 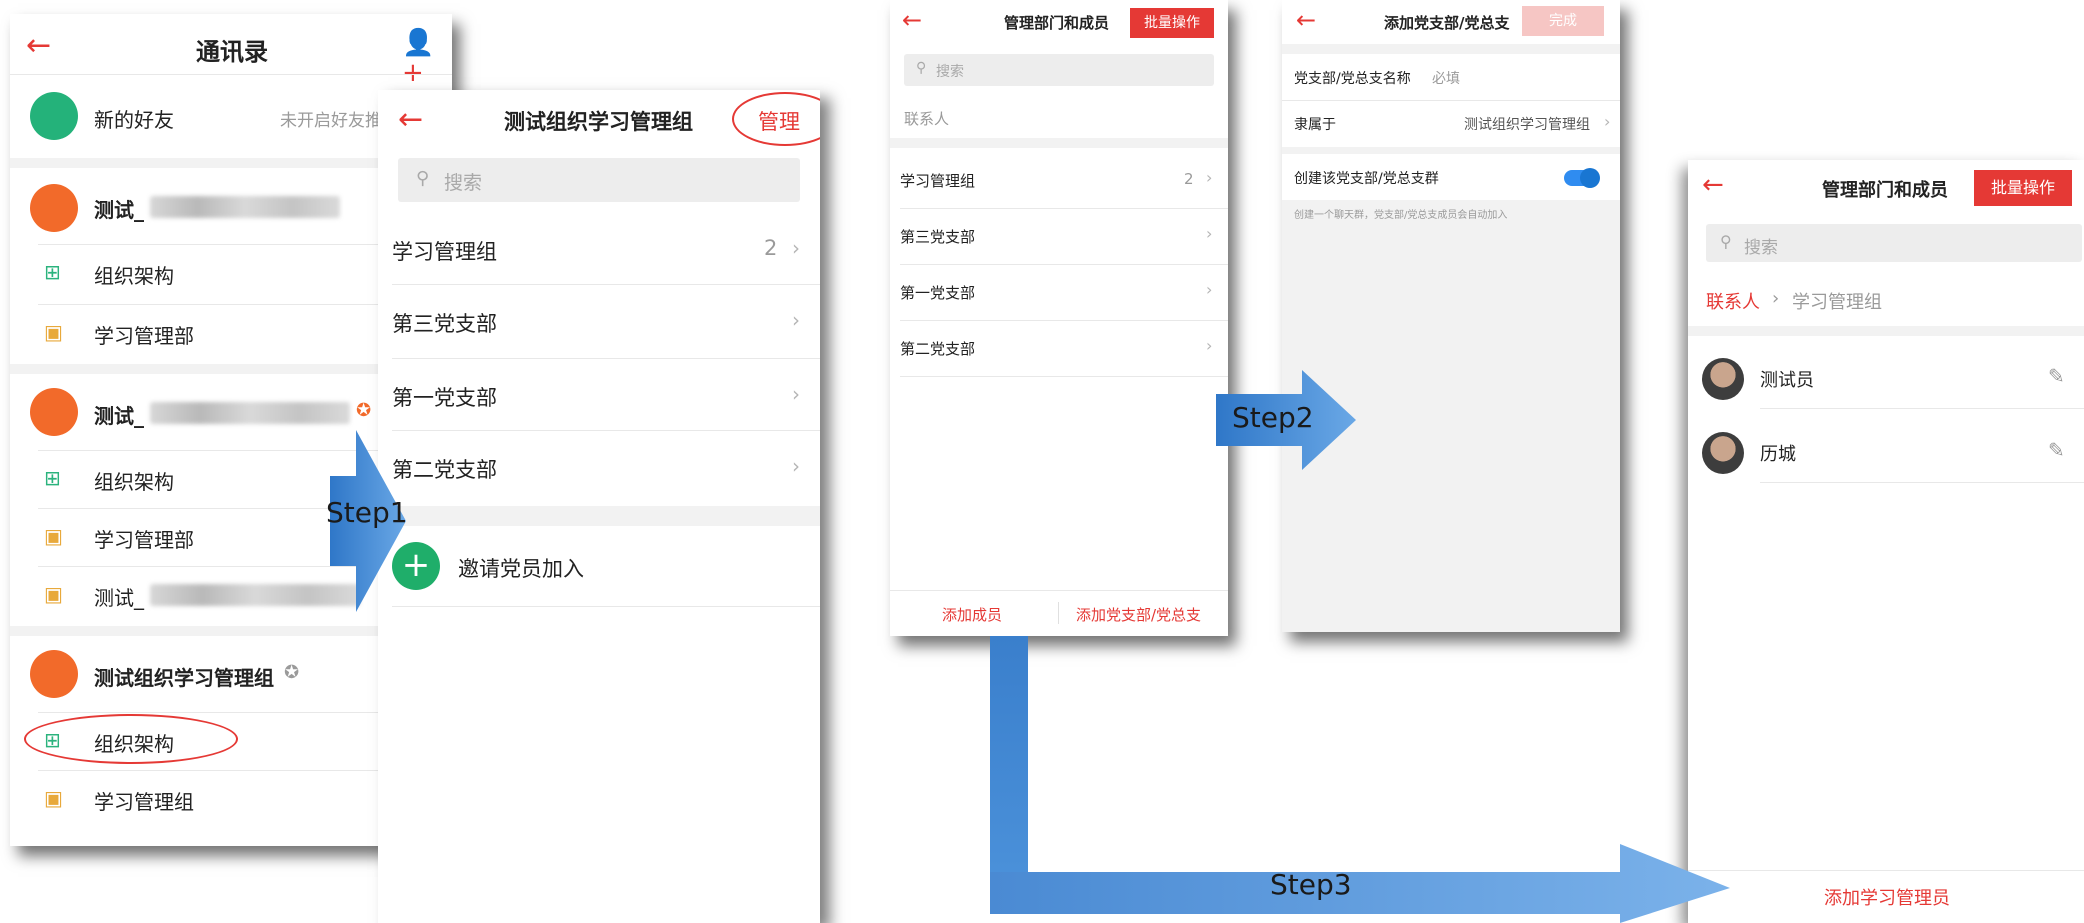 I want to click on breadcrumb-root: 联系人, so click(x=1733, y=301).